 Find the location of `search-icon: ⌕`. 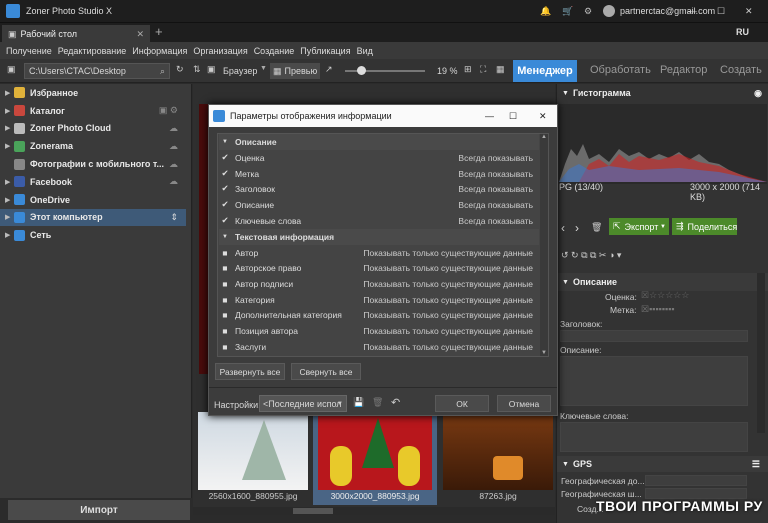

search-icon: ⌕ is located at coordinates (162, 71).